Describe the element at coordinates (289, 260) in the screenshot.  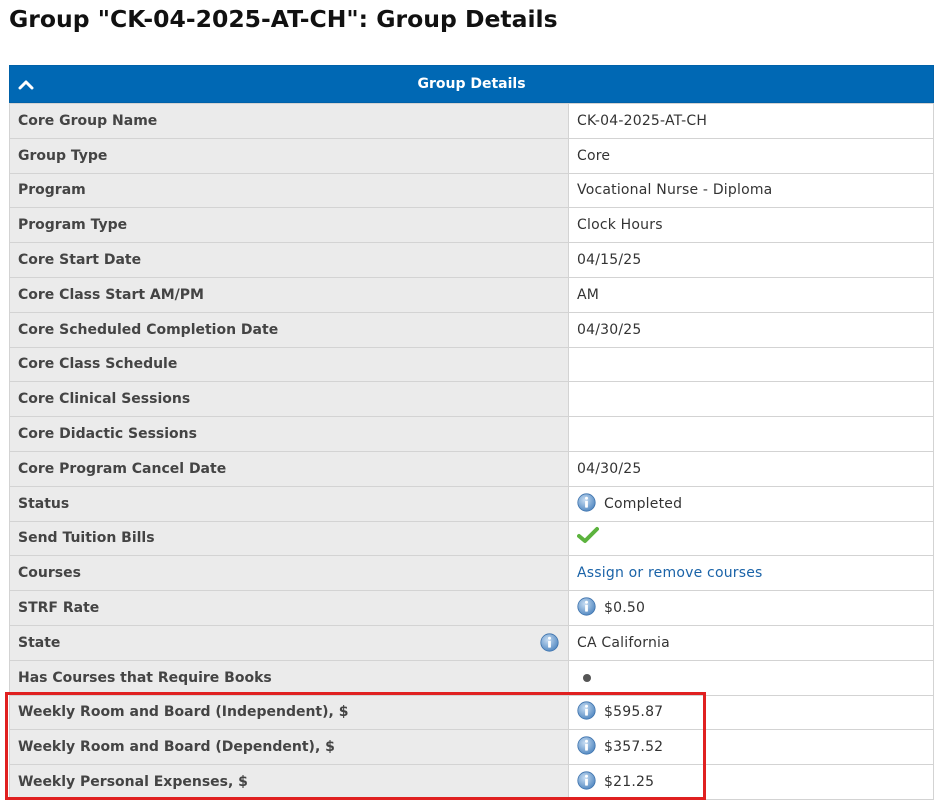
I see `row-label-core-start-date: Core Start Date` at that location.